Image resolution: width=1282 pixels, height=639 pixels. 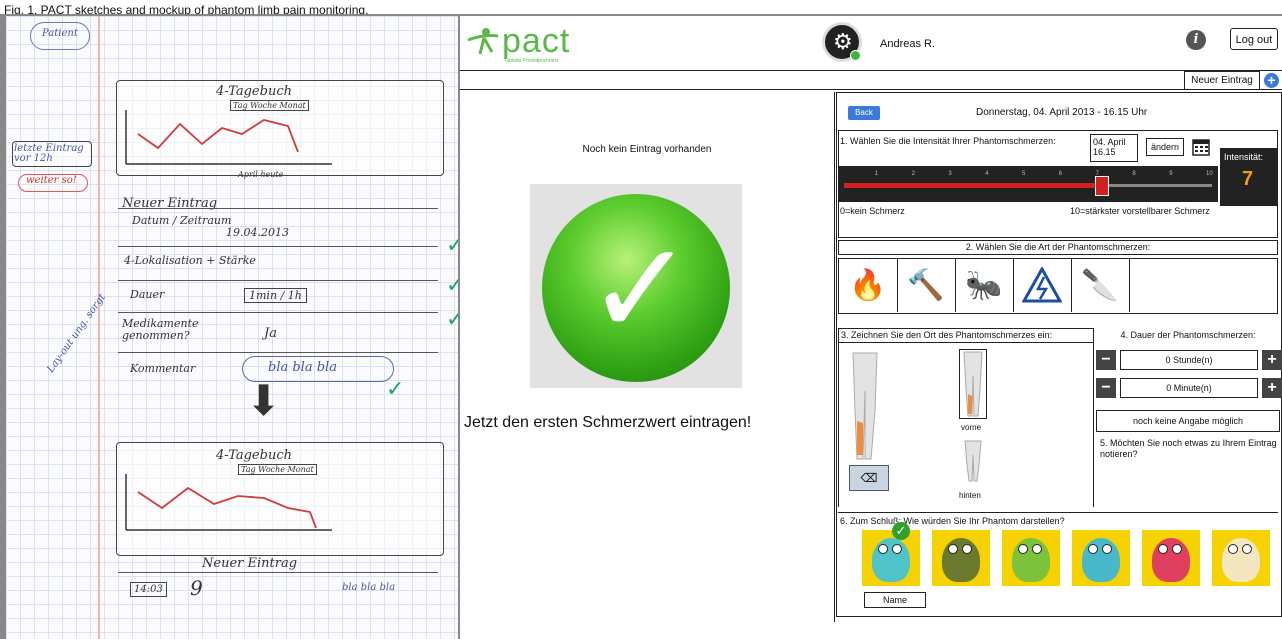 I want to click on slider-tick-label: 3, so click(x=950, y=174).